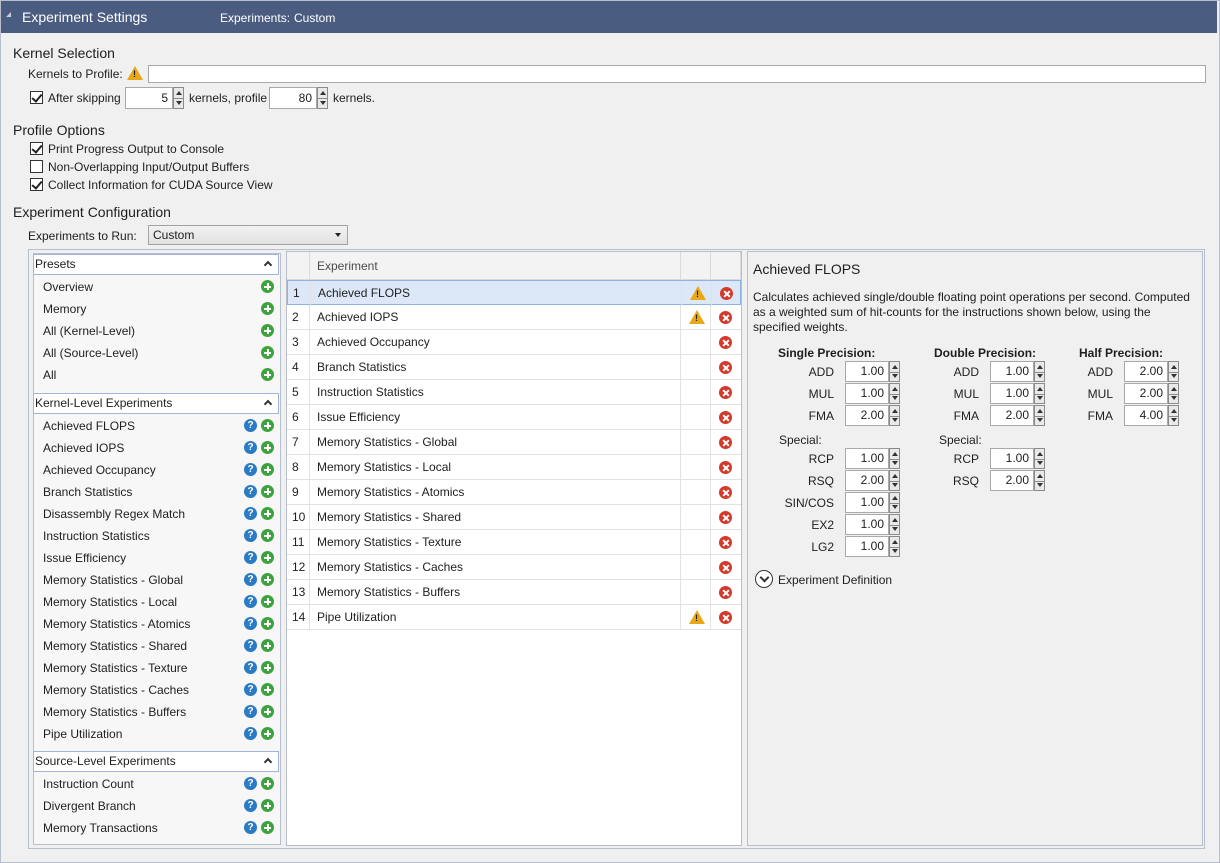  I want to click on library-item-memory-statistics-local: Memory Statistics - Local, so click(158, 602).